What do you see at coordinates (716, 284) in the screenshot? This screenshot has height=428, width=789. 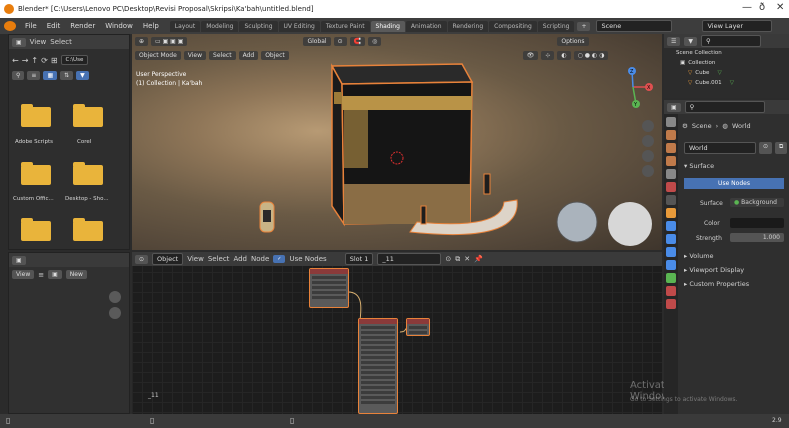 I see `custom-properties-section-header: ▸ Custom Properties` at bounding box center [716, 284].